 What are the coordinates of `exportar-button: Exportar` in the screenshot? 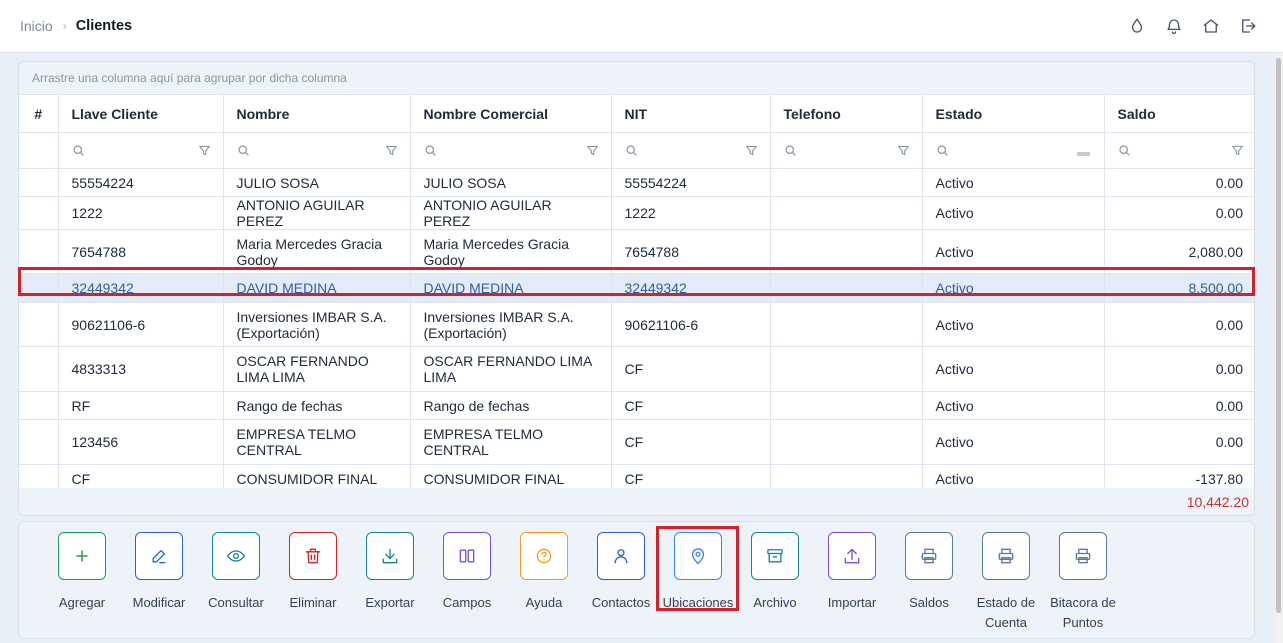 It's located at (390, 572).